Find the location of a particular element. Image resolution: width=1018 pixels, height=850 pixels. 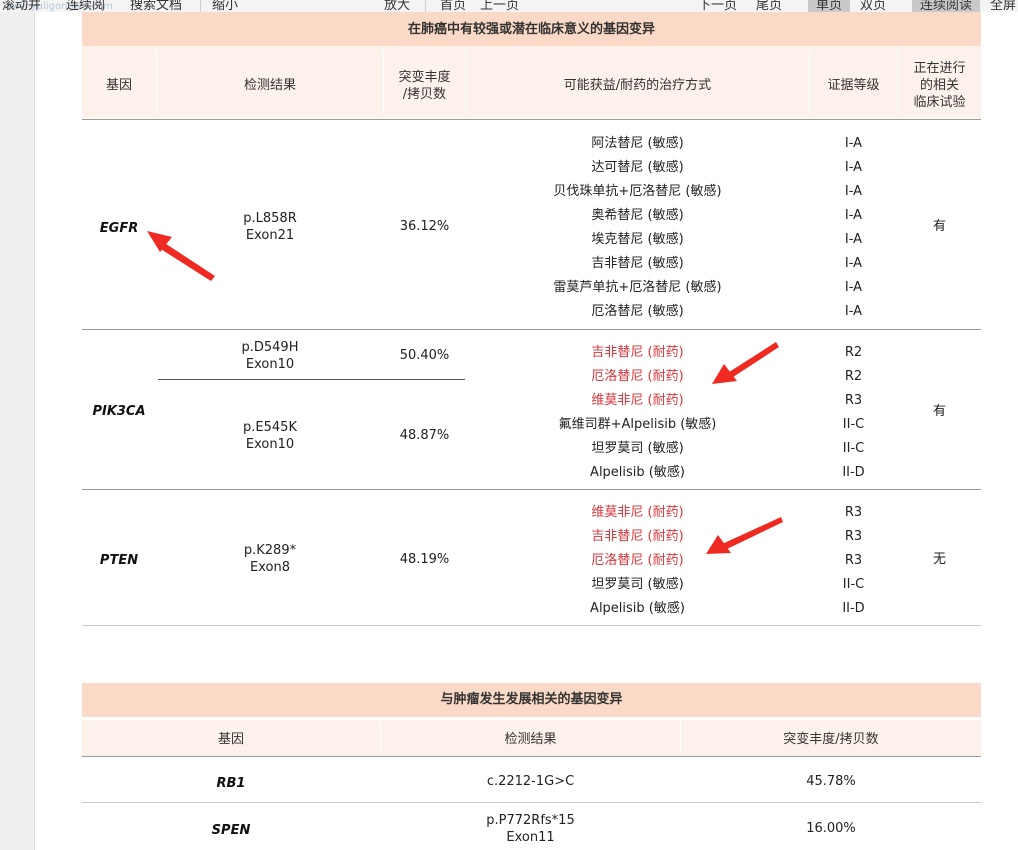

arrow-pten-icon is located at coordinates (744, 535).